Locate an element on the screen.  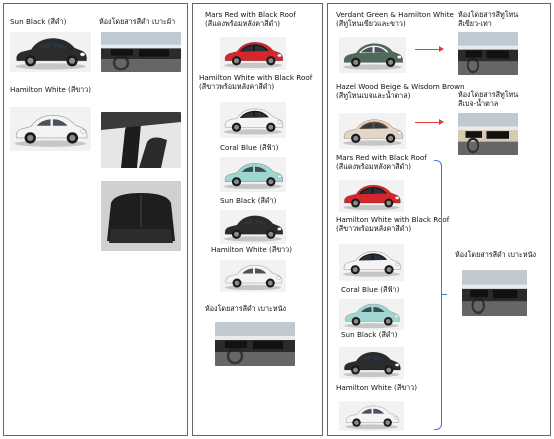
bracket-tip is located at coordinates (444, 294).